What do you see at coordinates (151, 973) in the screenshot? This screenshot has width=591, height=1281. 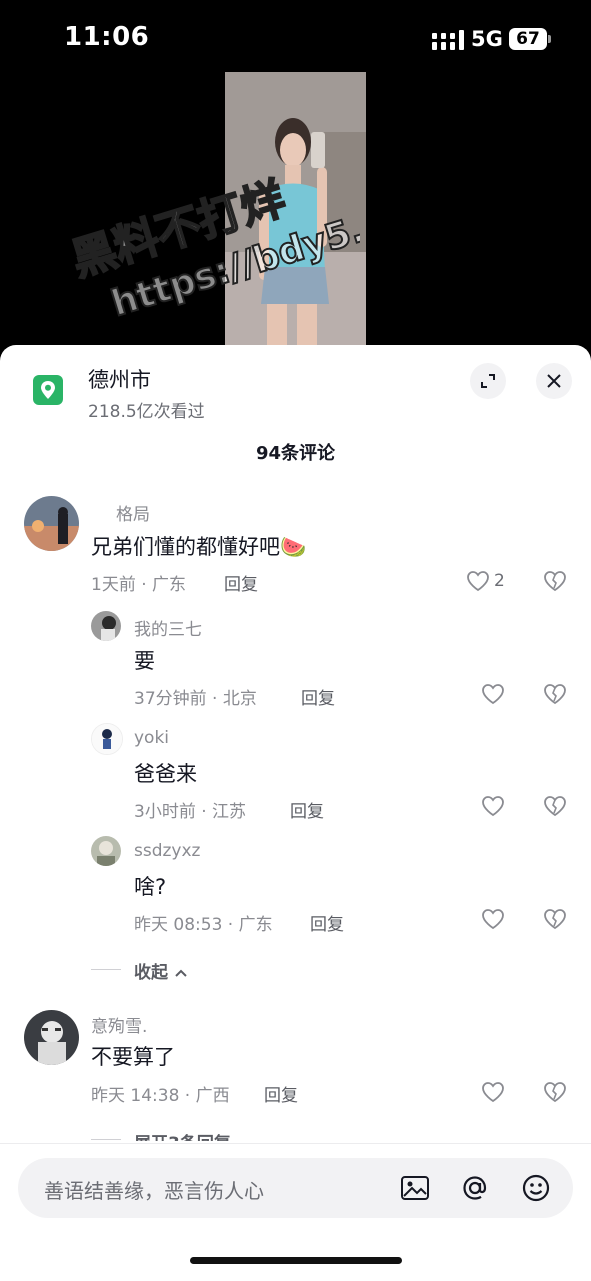 I see `collapse-label: 收起` at bounding box center [151, 973].